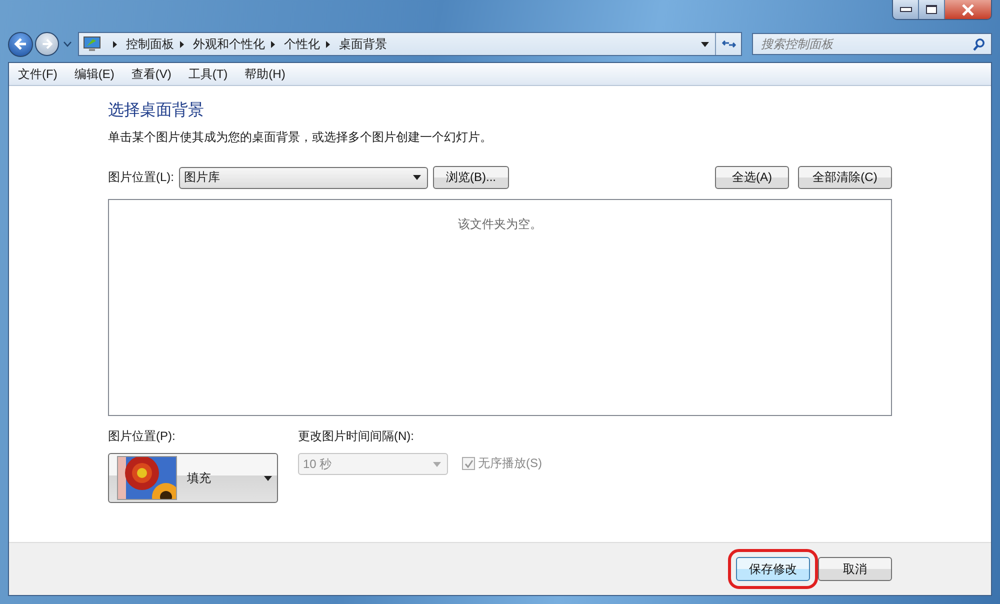 The image size is (1000, 604). What do you see at coordinates (142, 436) in the screenshot?
I see `position-label: 图片位置(P):` at bounding box center [142, 436].